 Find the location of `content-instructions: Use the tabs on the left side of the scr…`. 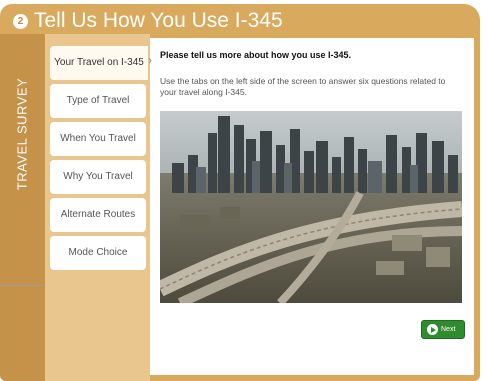

content-instructions: Use the tabs on the left side of the scr… is located at coordinates (303, 86).